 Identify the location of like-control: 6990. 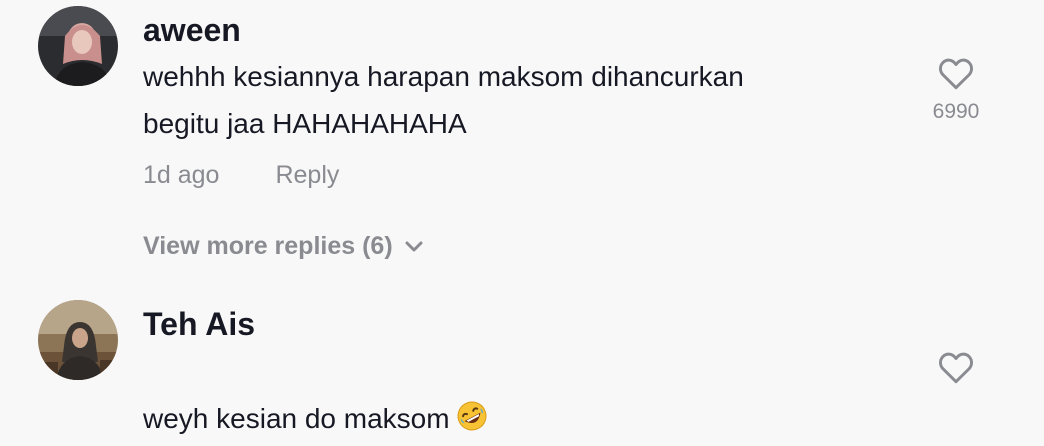
(956, 90).